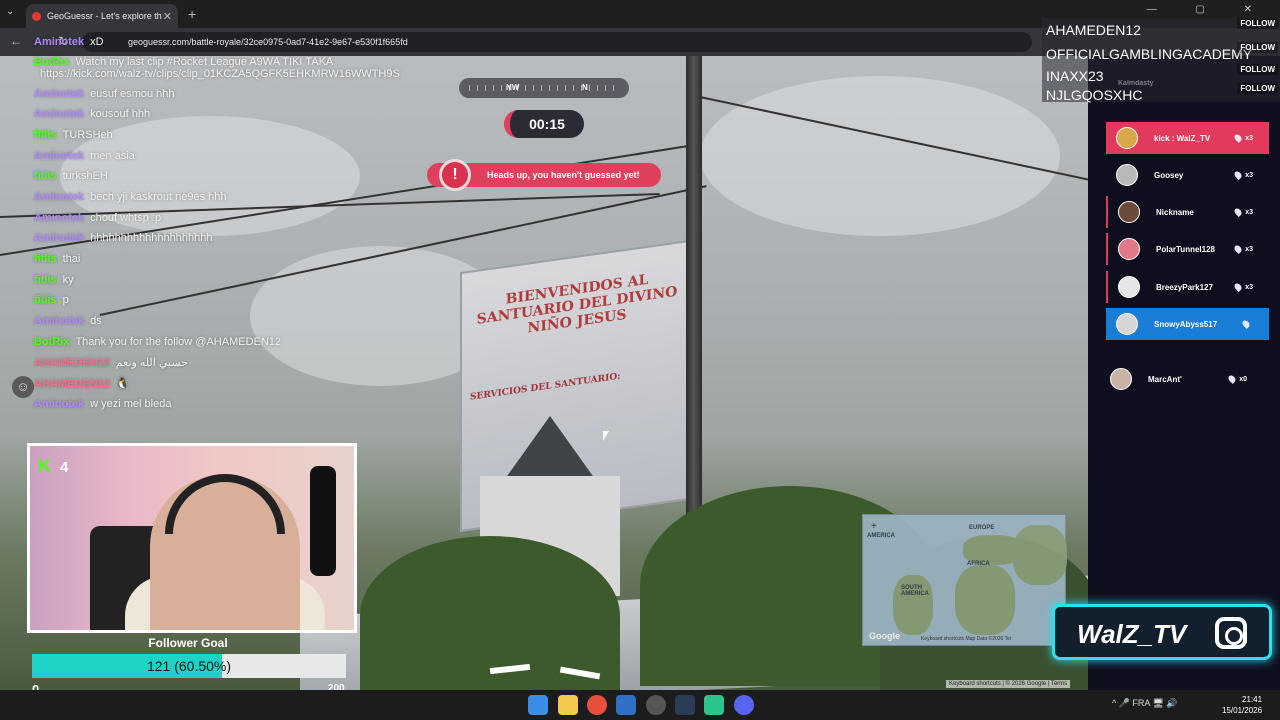  I want to click on chat-text: eusuf esmou hhh, so click(132, 94).